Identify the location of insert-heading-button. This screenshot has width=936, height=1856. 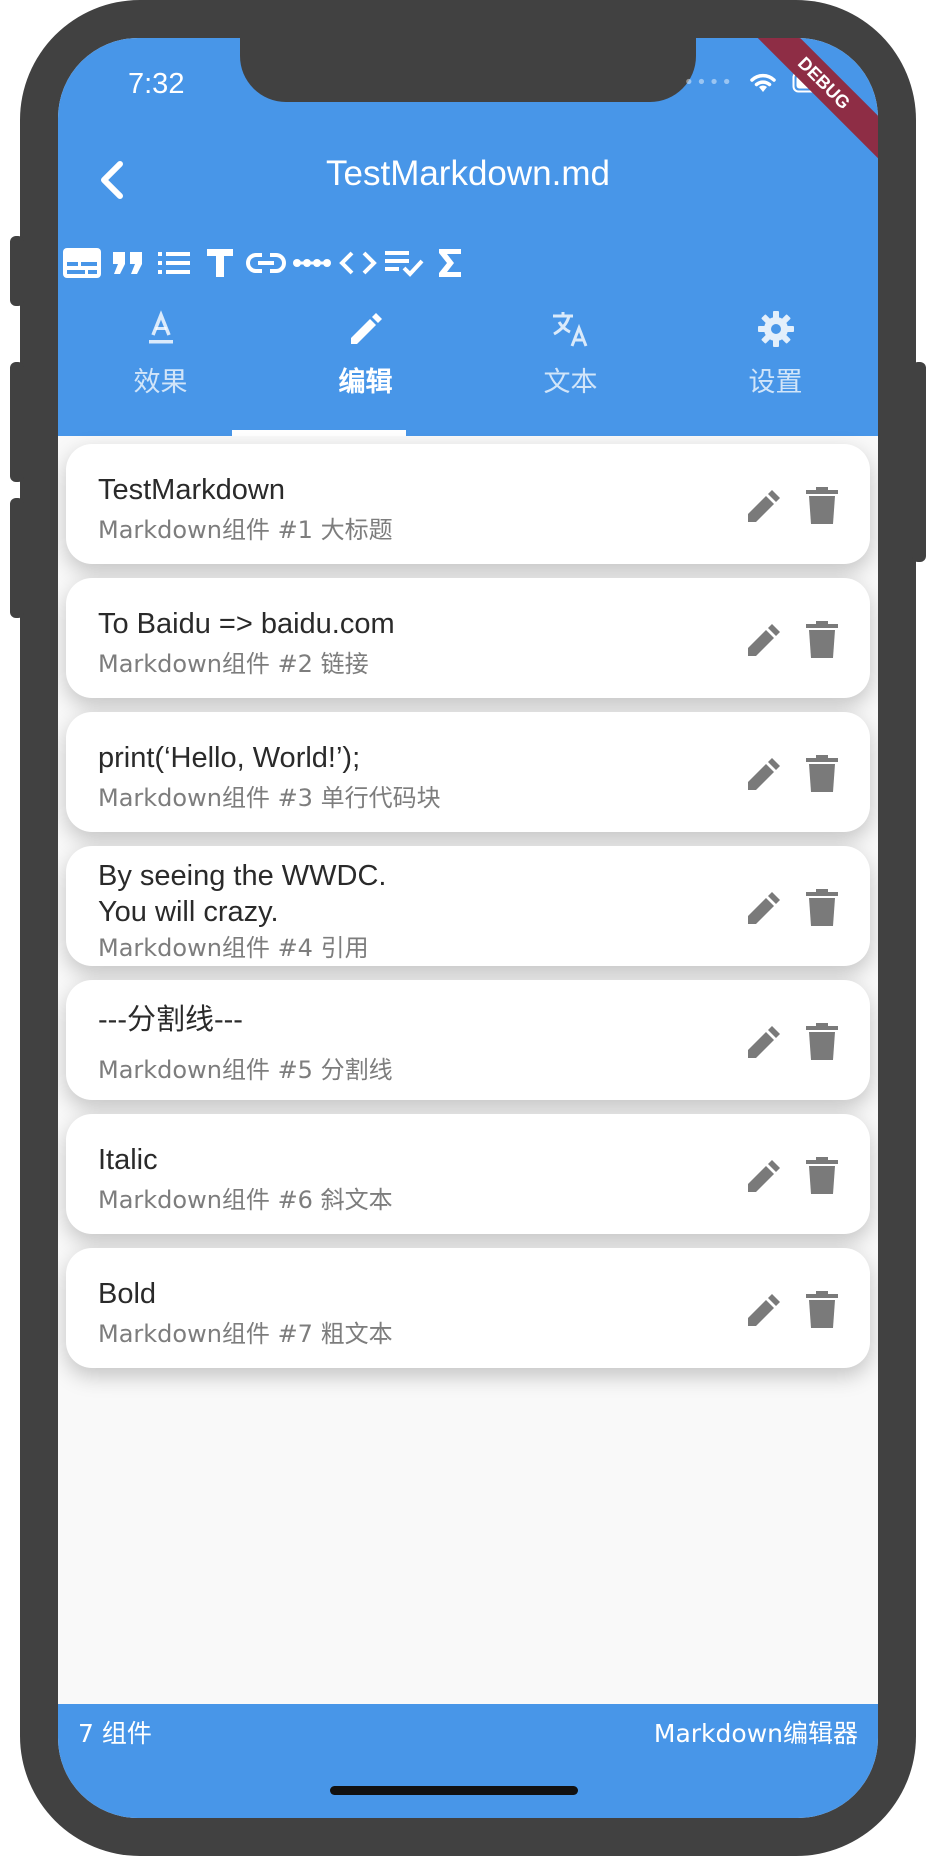
(82, 263).